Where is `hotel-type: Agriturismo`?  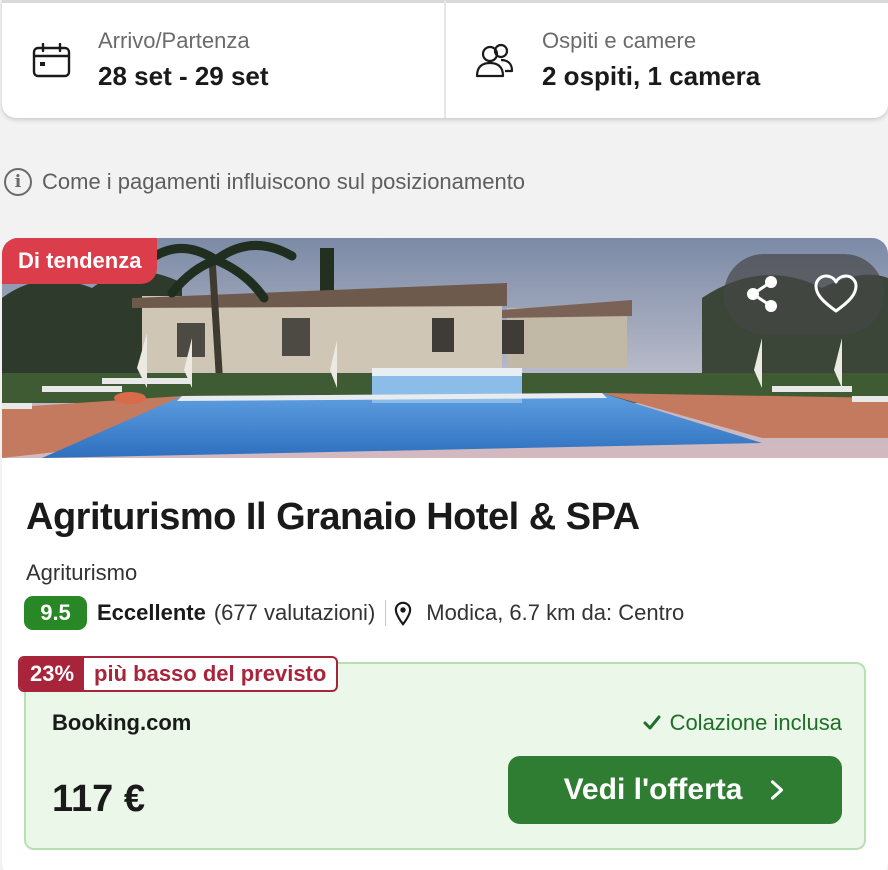 hotel-type: Agriturismo is located at coordinates (82, 572).